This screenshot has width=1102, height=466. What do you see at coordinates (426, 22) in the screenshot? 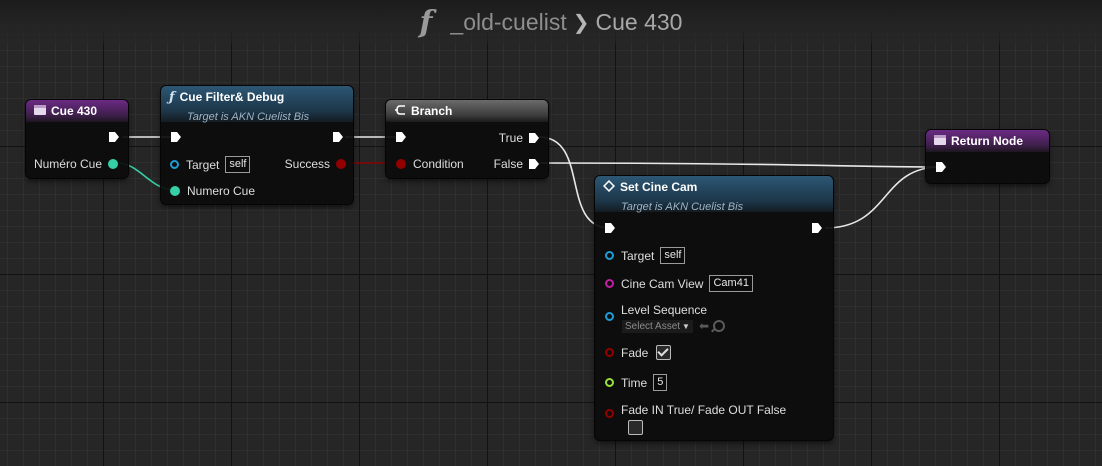
I see `function-icon: f` at bounding box center [426, 22].